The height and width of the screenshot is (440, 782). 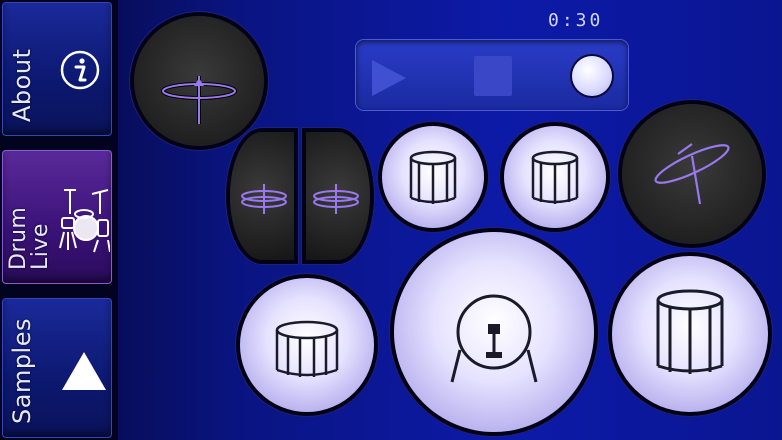 I want to click on pad-bass-drum, so click(x=494, y=332).